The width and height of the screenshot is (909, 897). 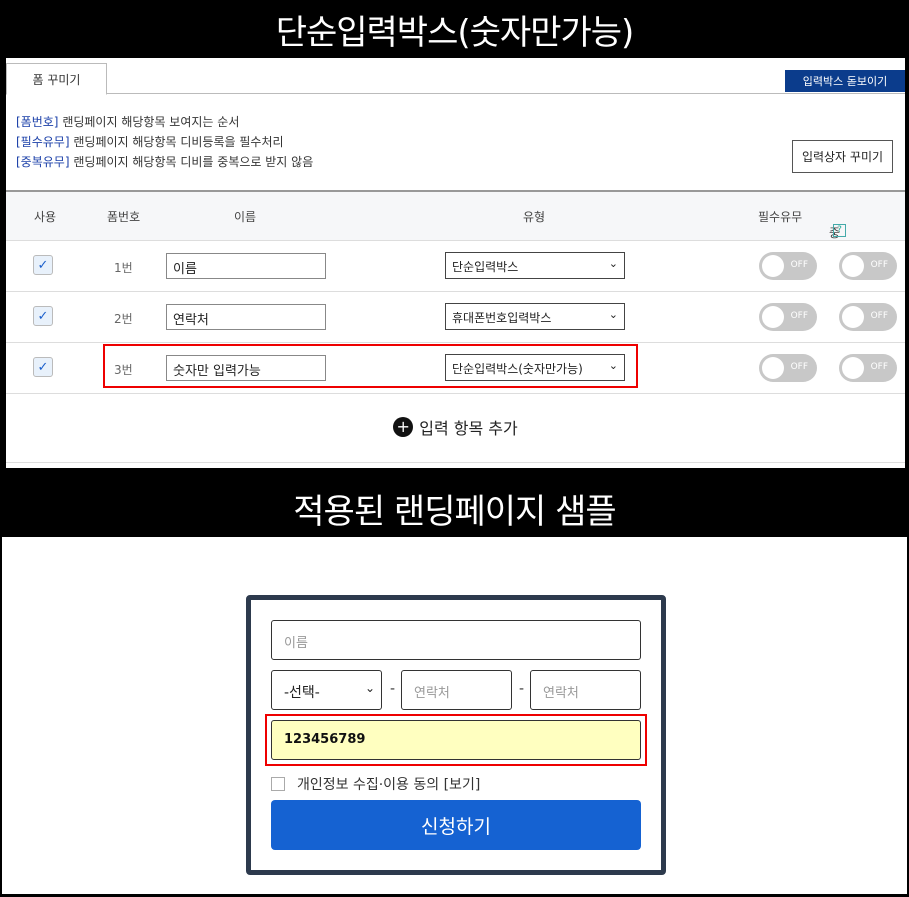 I want to click on agree-label: 개인정보 수집·이용 동의 [보기], so click(x=389, y=785).